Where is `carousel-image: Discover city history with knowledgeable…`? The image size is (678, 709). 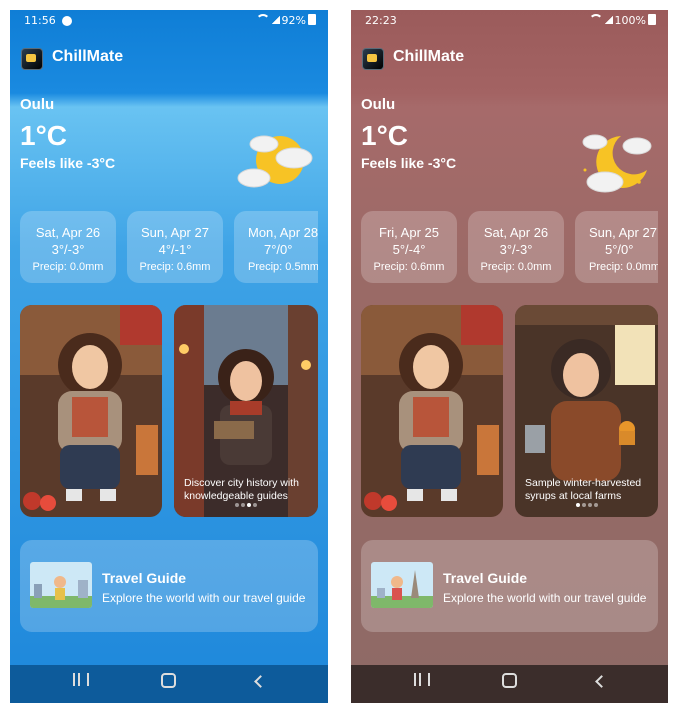 carousel-image: Discover city history with knowledgeable… is located at coordinates (246, 411).